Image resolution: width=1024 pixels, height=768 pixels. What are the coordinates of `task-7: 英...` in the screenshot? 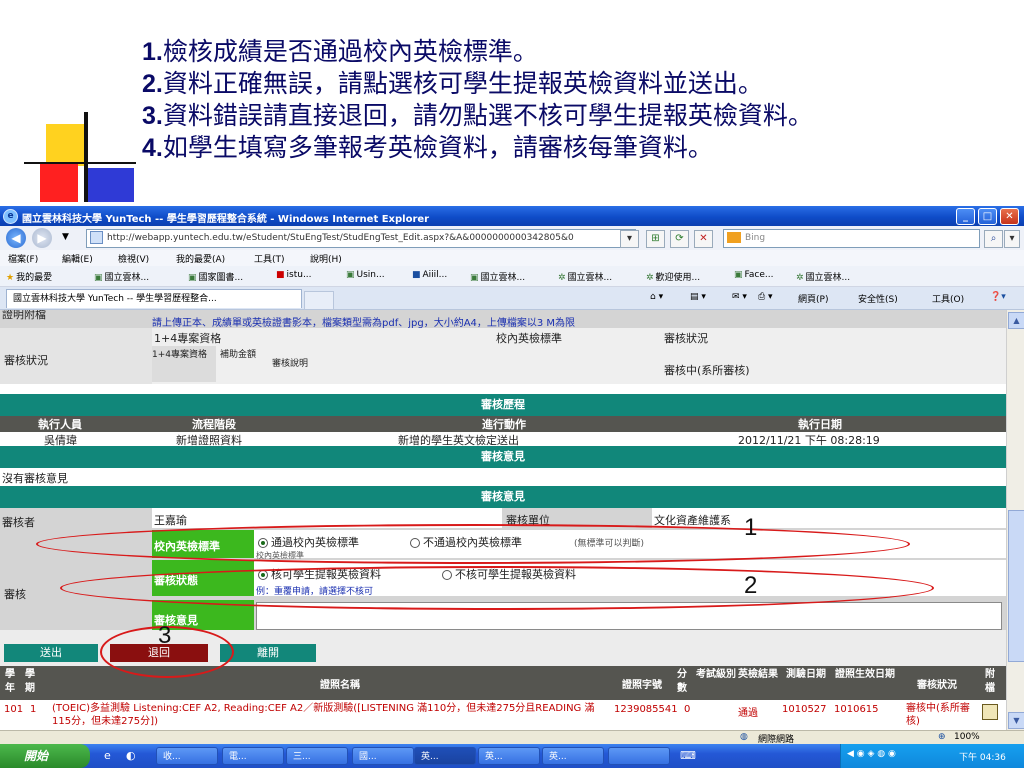 It's located at (573, 756).